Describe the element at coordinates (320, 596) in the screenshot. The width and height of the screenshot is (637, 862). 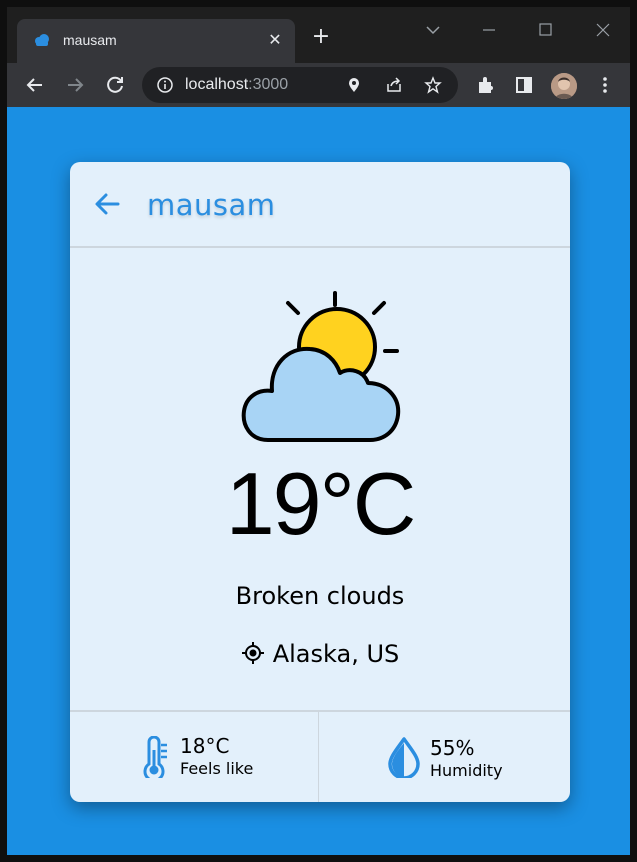
I see `weather-description: Broken clouds` at that location.